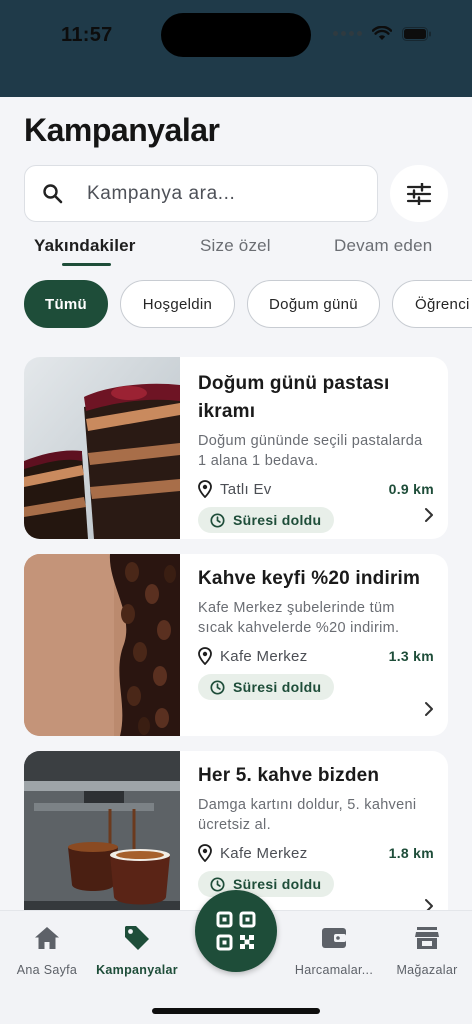  I want to click on chip-student: Öğrenci, so click(432, 304).